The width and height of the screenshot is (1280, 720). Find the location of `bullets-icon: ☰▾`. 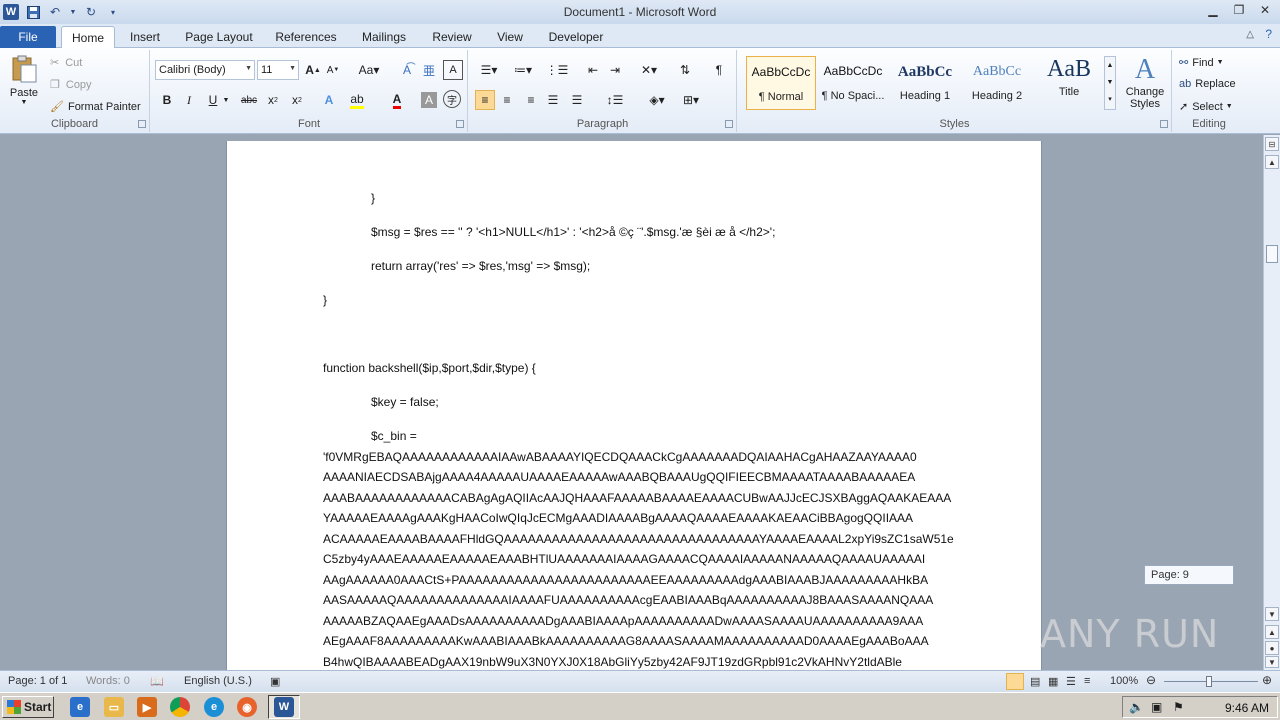

bullets-icon: ☰▾ is located at coordinates (489, 70).